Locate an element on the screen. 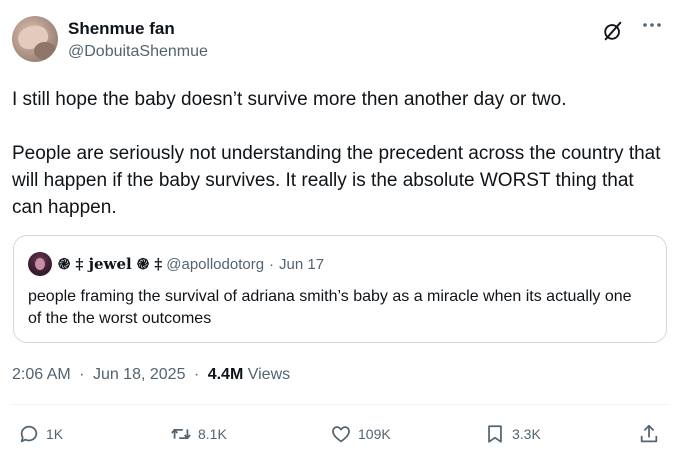 This screenshot has width=680, height=453. tweet-time: 2:06 AM is located at coordinates (41, 374).